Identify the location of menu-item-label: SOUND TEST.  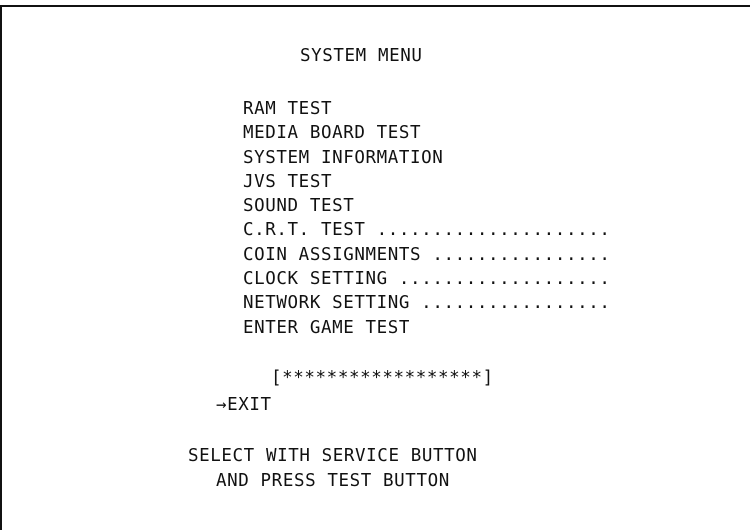
(299, 206).